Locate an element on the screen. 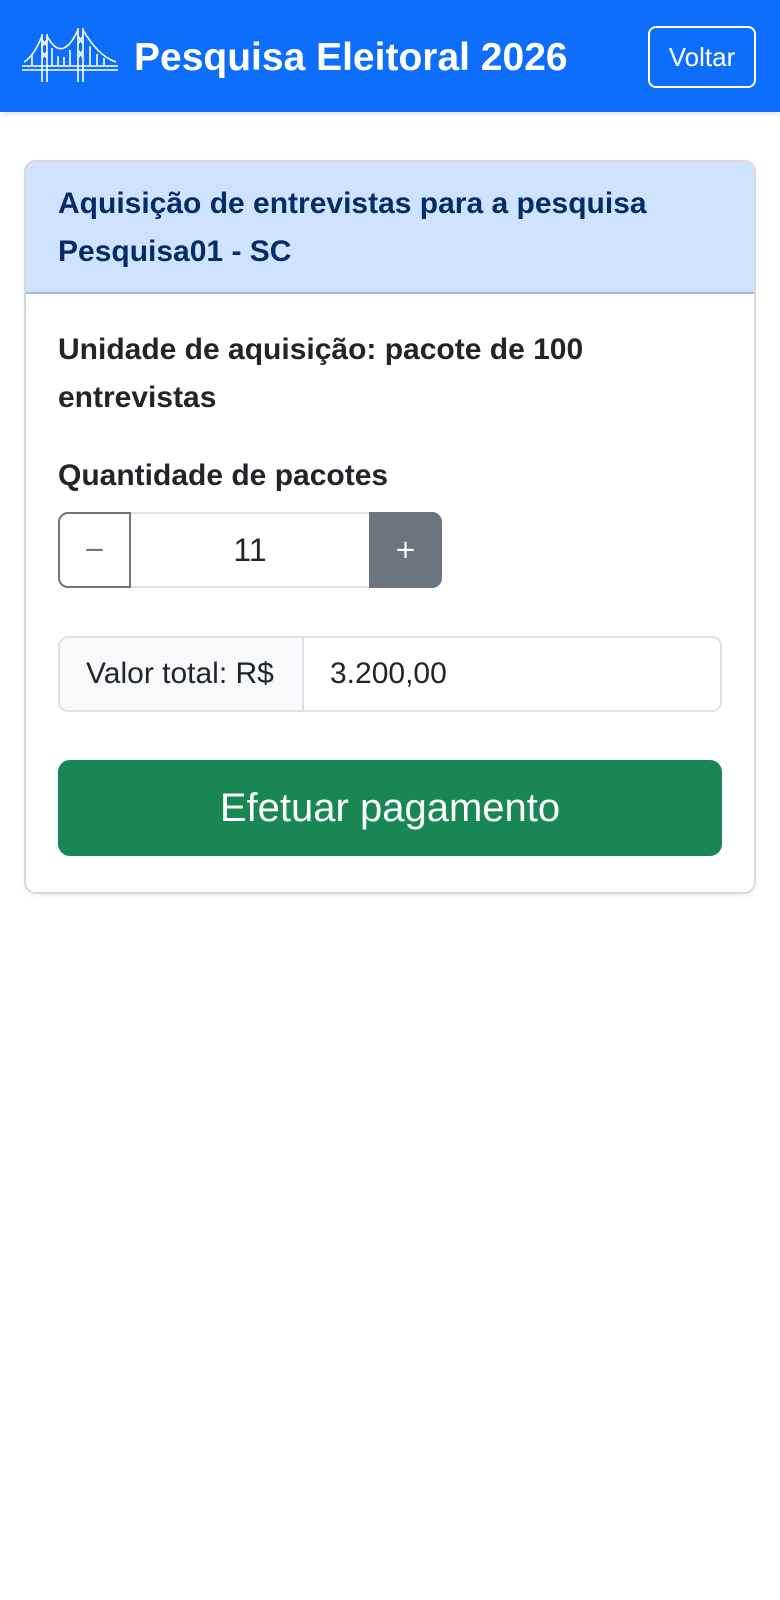 The width and height of the screenshot is (780, 1600). quantity-stepper: − + is located at coordinates (250, 550).